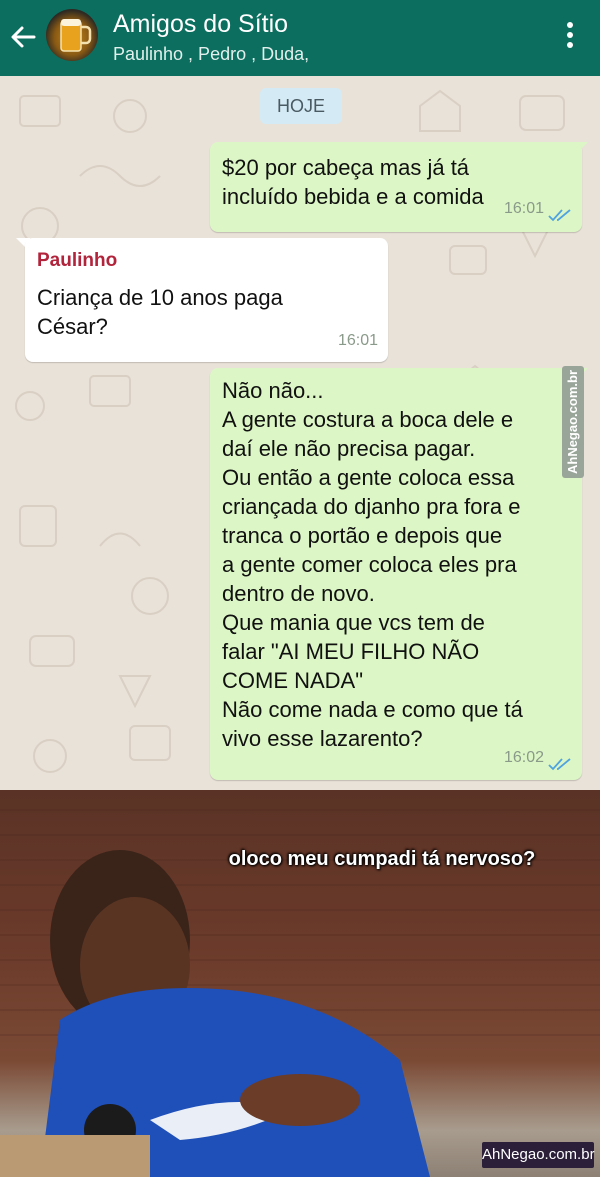 This screenshot has width=600, height=1177. What do you see at coordinates (301, 106) in the screenshot?
I see `date-separator: HOJE` at bounding box center [301, 106].